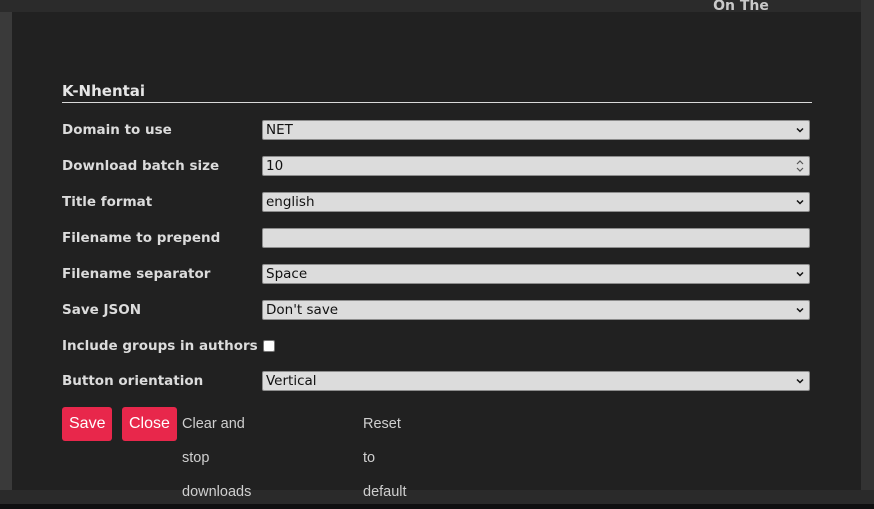 The width and height of the screenshot is (874, 509). I want to click on button-orientation-select: Vertical, so click(536, 381).